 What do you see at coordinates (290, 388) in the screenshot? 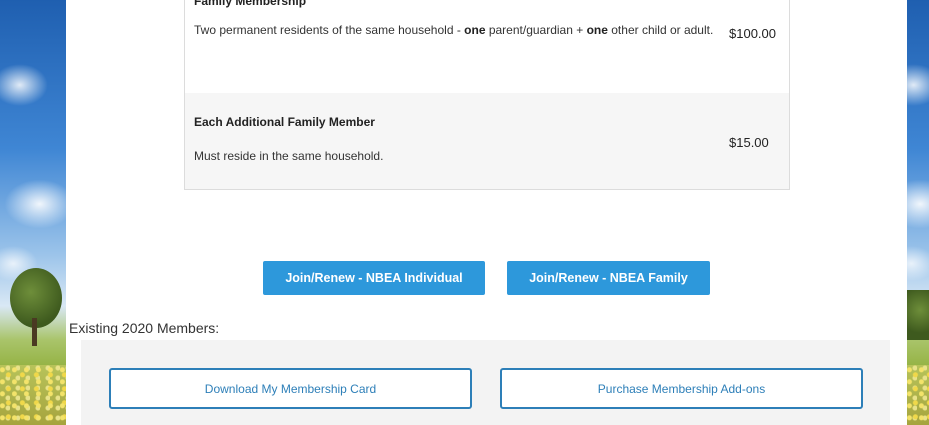
I see `download-membership-card-button: Download My Membership Card` at bounding box center [290, 388].